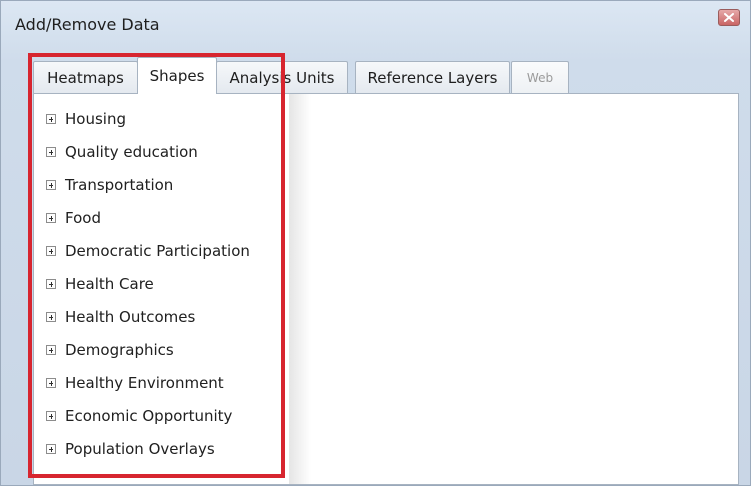 The height and width of the screenshot is (486, 751). Describe the element at coordinates (95, 118) in the screenshot. I see `tree-item-label: Housing` at that location.